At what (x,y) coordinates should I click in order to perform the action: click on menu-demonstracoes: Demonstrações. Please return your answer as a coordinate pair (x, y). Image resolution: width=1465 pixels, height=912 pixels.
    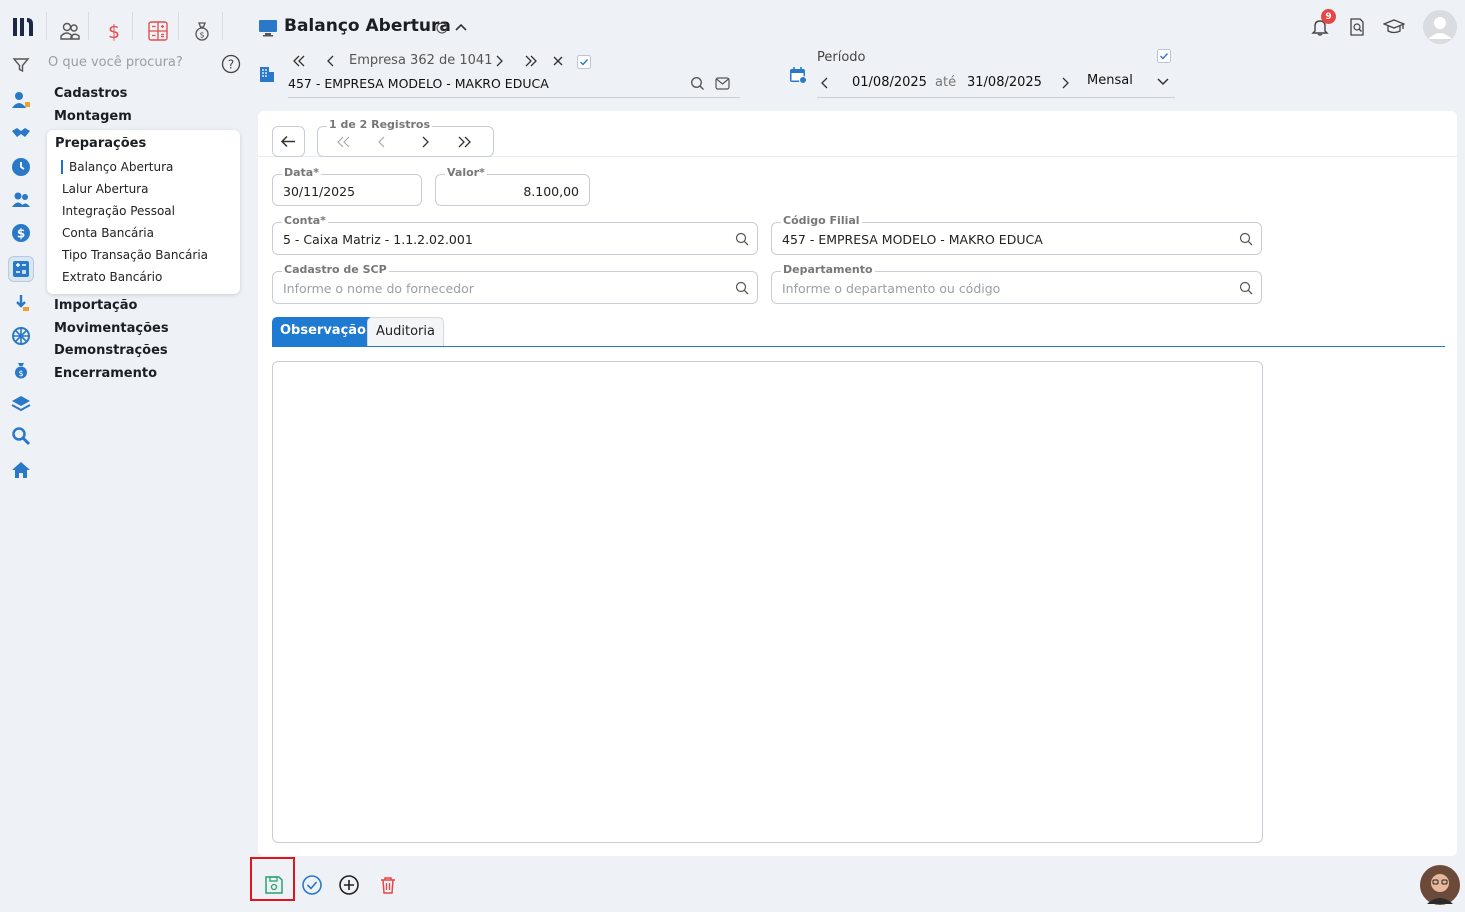
    Looking at the image, I should click on (111, 350).